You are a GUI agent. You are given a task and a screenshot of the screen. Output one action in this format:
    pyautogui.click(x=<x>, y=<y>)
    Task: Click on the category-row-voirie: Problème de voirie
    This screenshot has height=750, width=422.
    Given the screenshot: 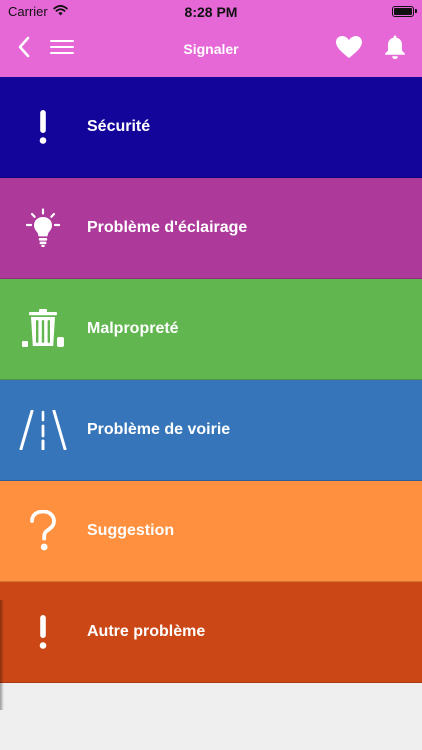 What is the action you would take?
    pyautogui.click(x=211, y=430)
    